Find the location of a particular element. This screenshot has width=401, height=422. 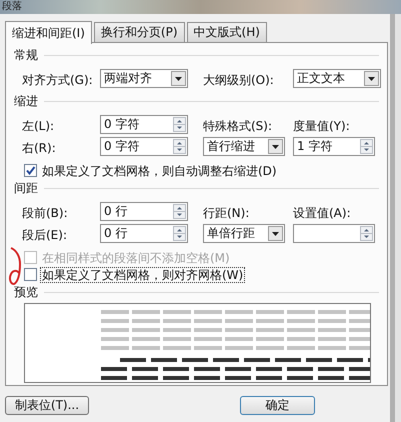

window-title: 段落 is located at coordinates (12, 7).